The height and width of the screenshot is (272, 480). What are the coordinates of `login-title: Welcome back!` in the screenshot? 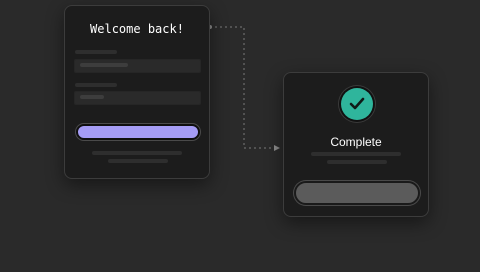 It's located at (137, 29).